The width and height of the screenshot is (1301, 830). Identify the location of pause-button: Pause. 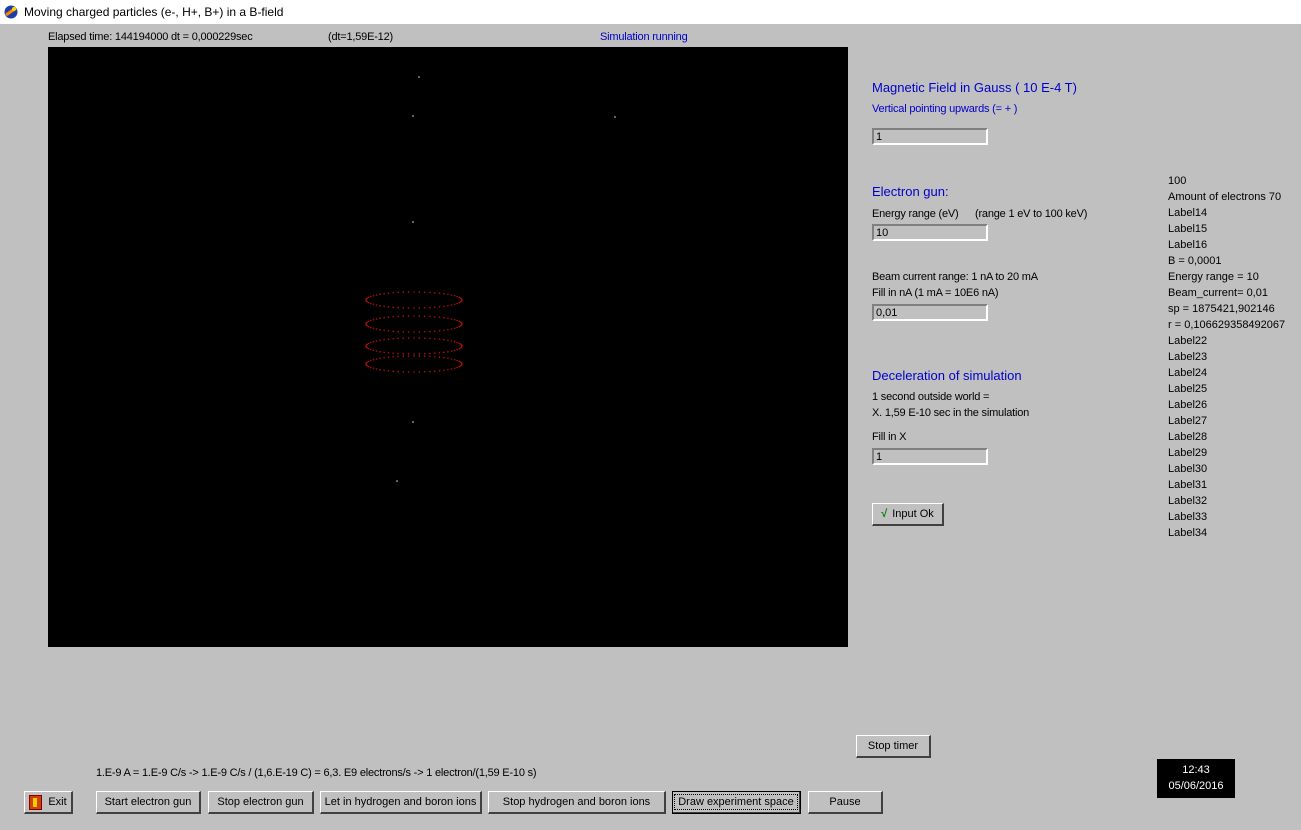
(845, 802).